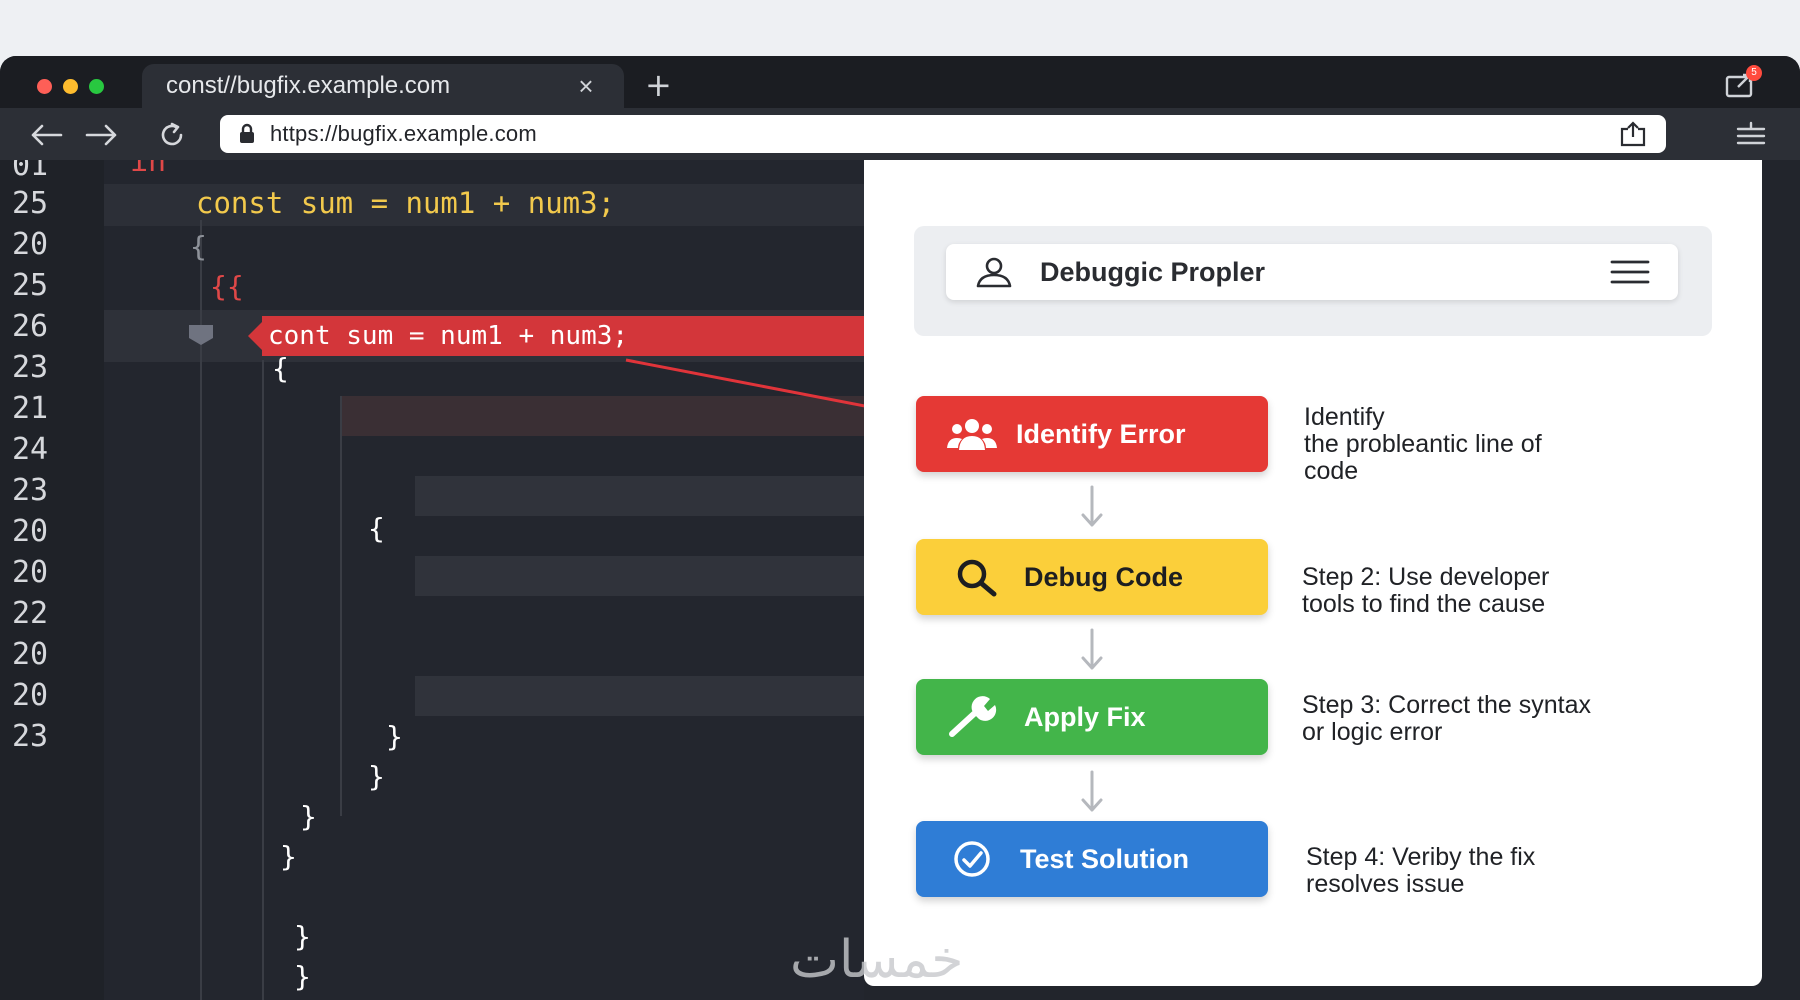 This screenshot has height=1000, width=1800. What do you see at coordinates (994, 272) in the screenshot?
I see `user-icon` at bounding box center [994, 272].